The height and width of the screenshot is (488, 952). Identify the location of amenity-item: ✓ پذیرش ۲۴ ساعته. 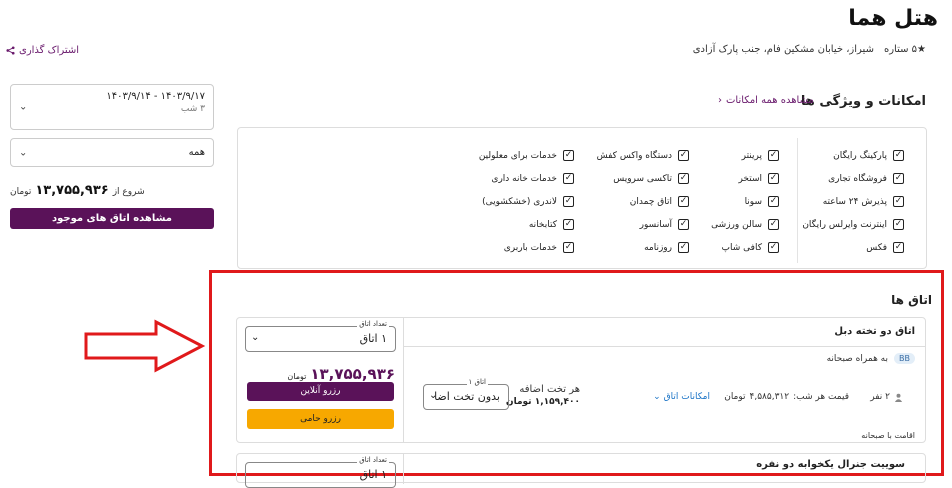
(853, 201).